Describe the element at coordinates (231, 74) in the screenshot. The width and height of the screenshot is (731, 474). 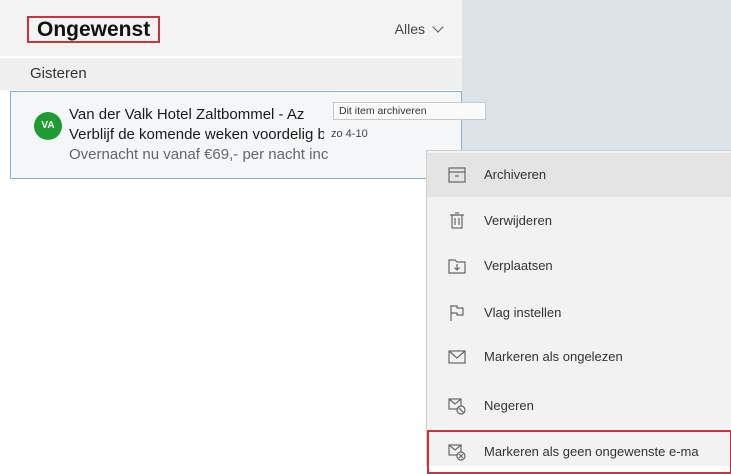
I see `date-group-header: Gisteren` at that location.